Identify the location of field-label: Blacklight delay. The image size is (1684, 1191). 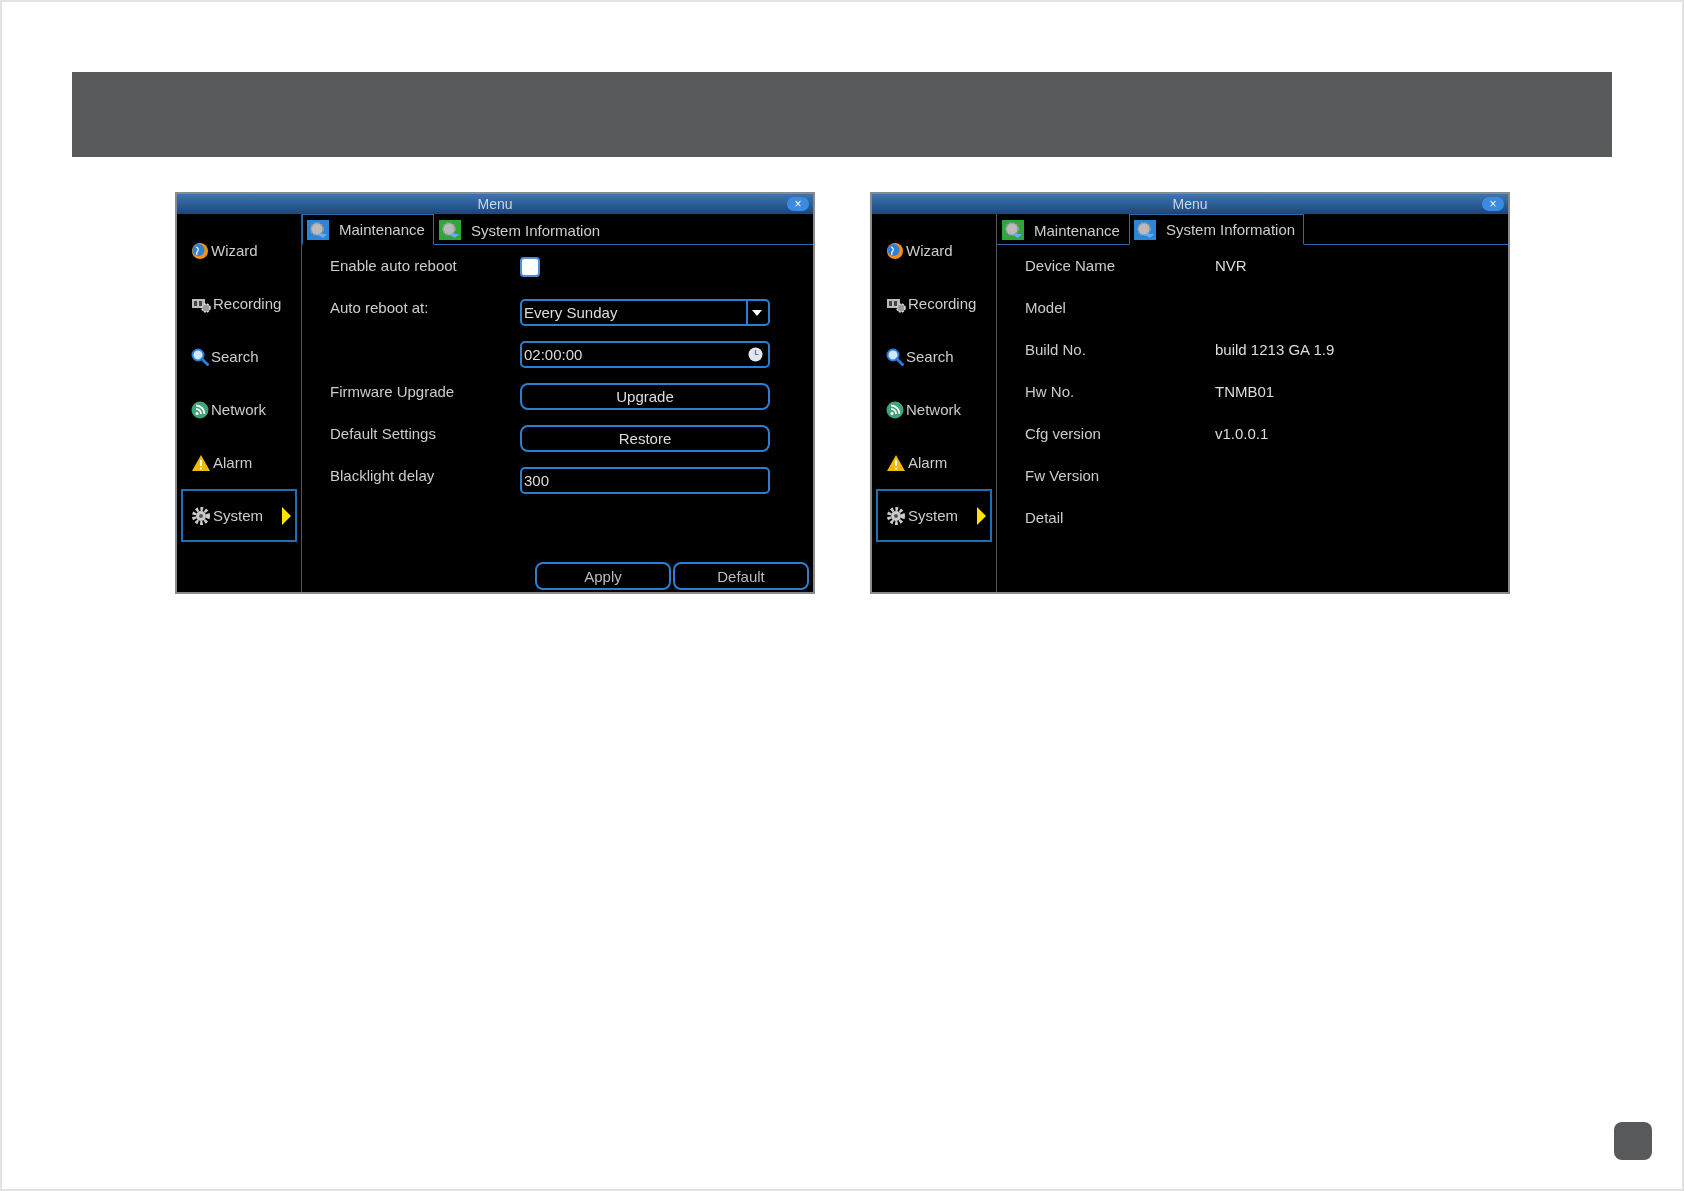
(383, 475).